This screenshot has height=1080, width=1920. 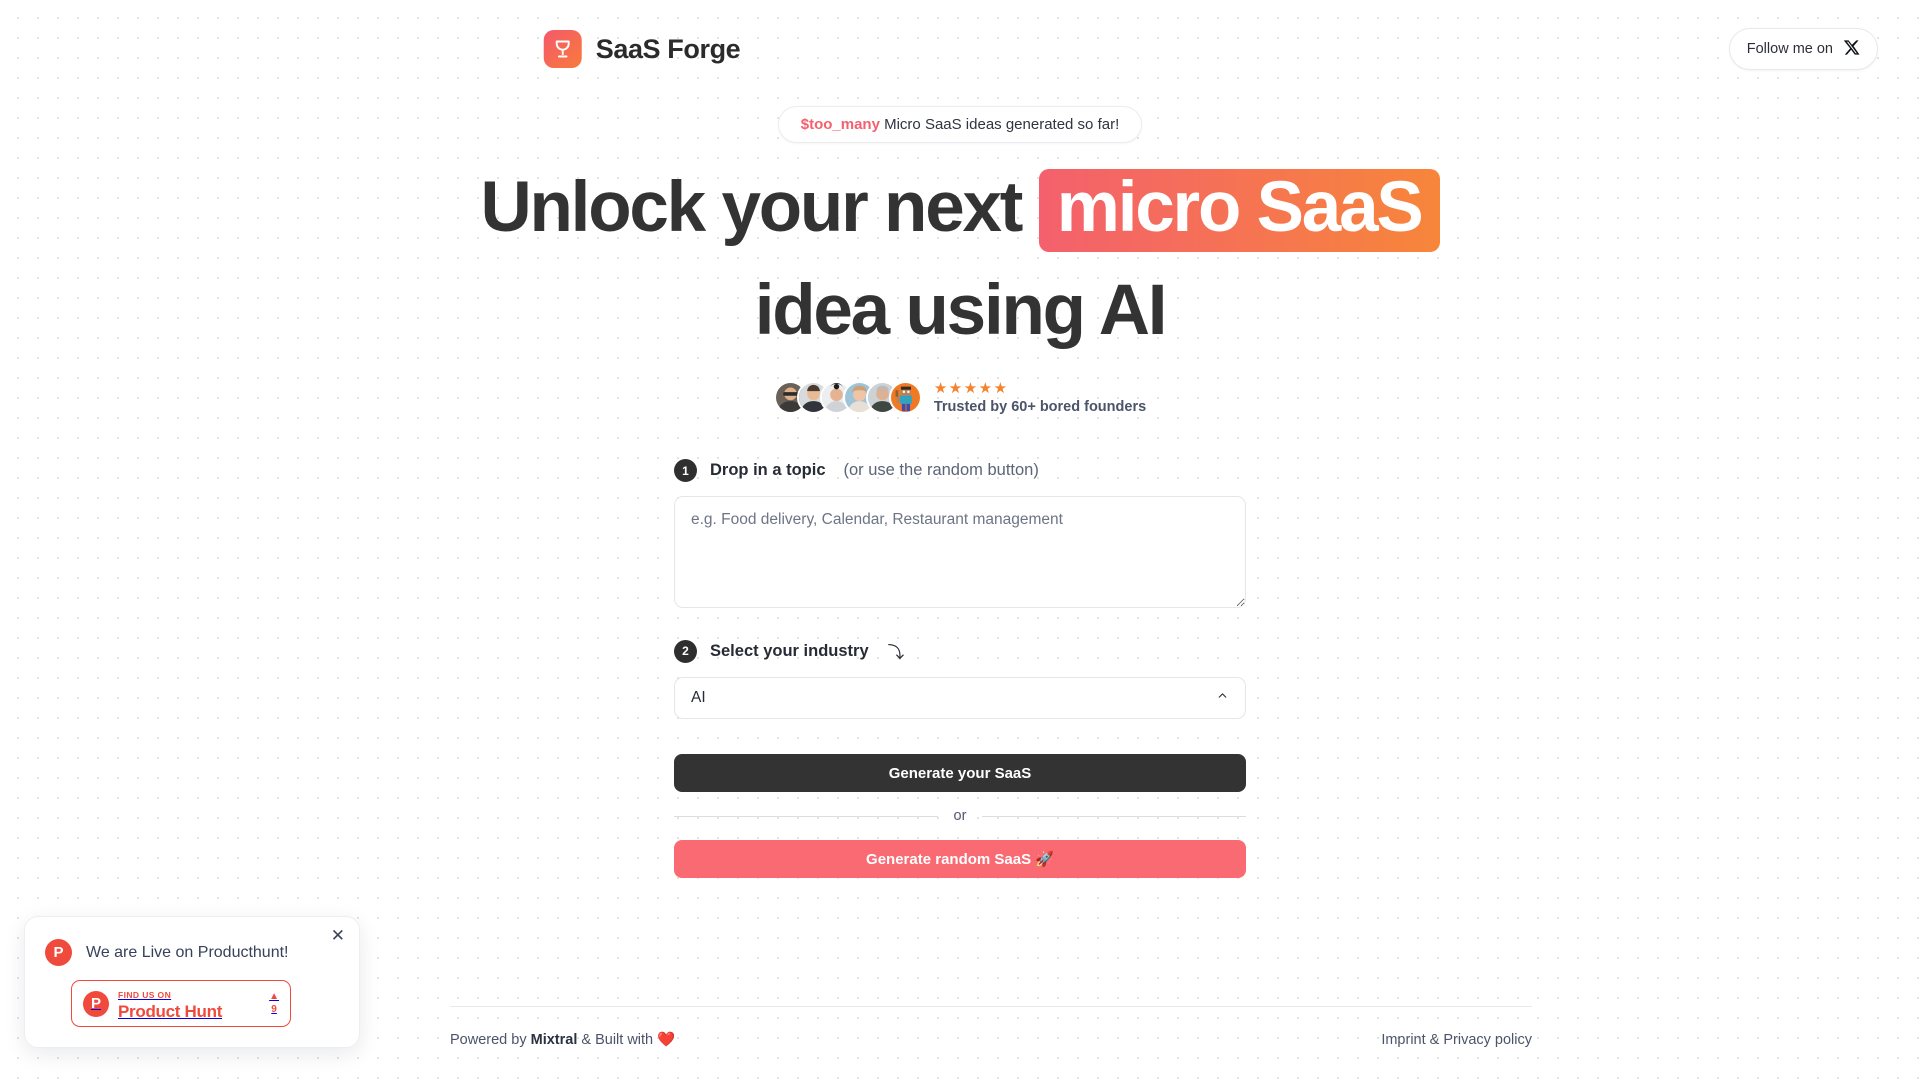 What do you see at coordinates (896, 653) in the screenshot?
I see `down-arrow-icon: ⤵` at bounding box center [896, 653].